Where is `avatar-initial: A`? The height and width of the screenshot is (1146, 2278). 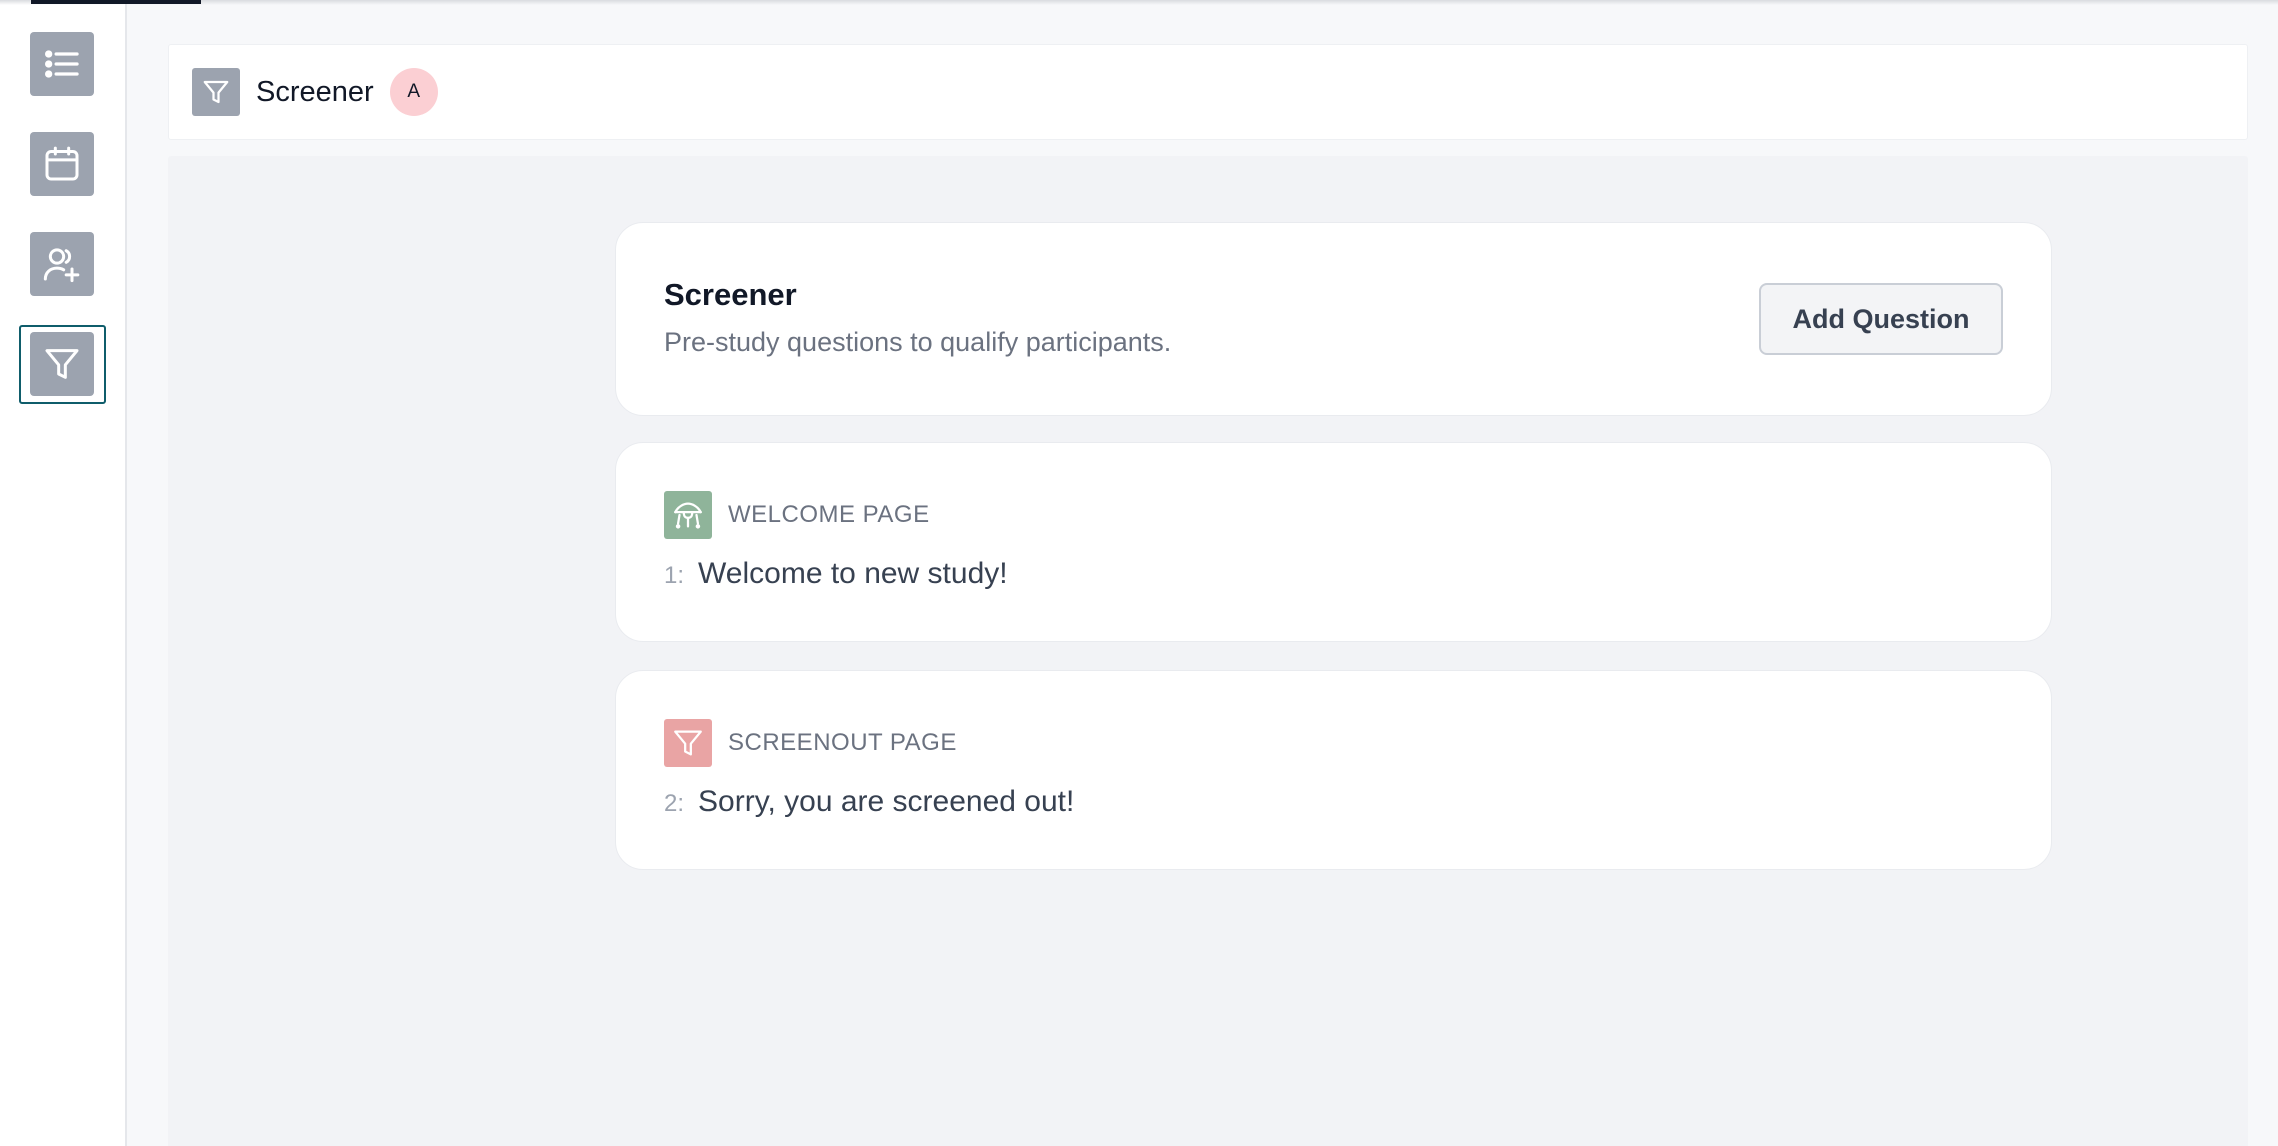
avatar-initial: A is located at coordinates (414, 91).